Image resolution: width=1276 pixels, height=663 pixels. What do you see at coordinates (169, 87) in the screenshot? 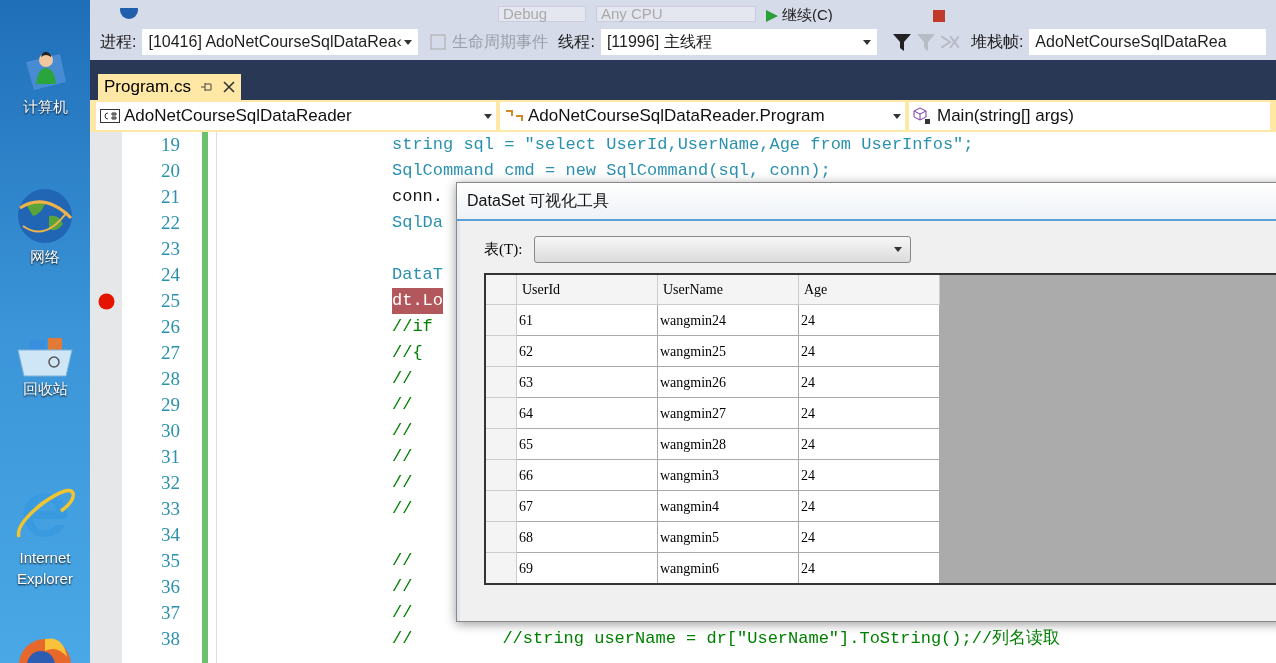
I see `document-tab: Program.cs` at bounding box center [169, 87].